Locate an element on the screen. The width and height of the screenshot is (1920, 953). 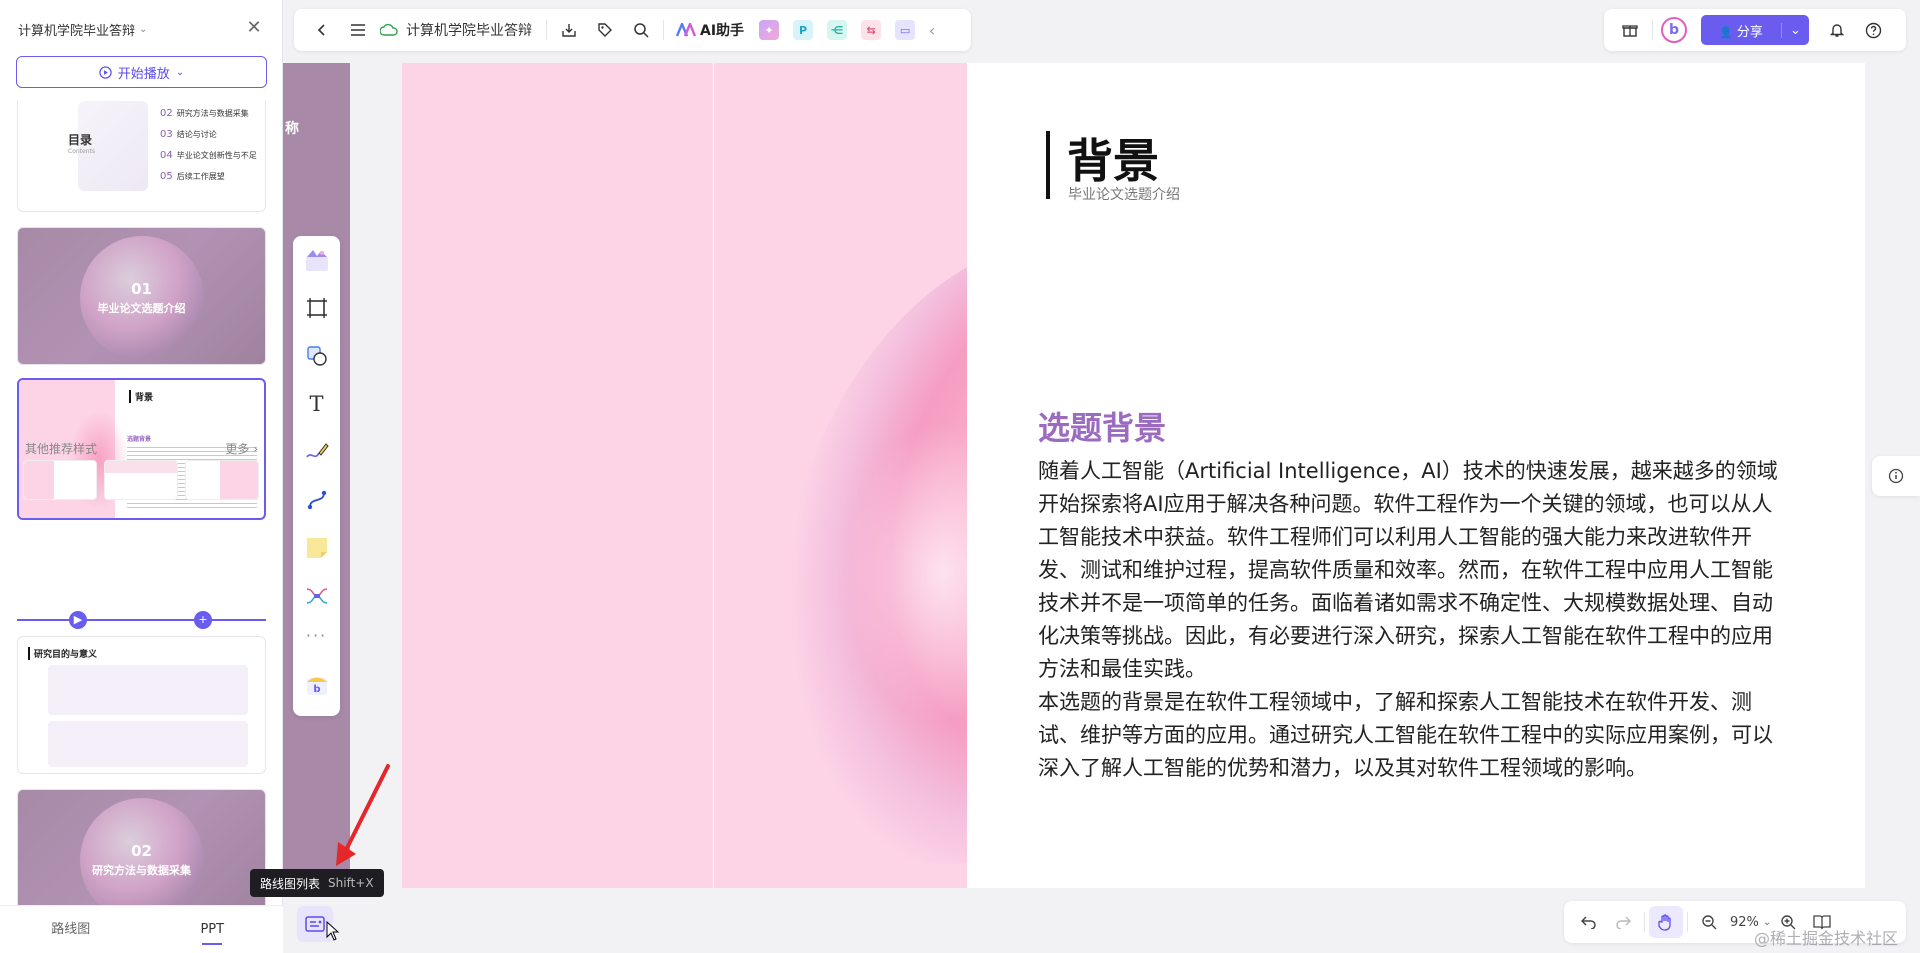
flow-app-icon: ⇆ is located at coordinates (871, 30).